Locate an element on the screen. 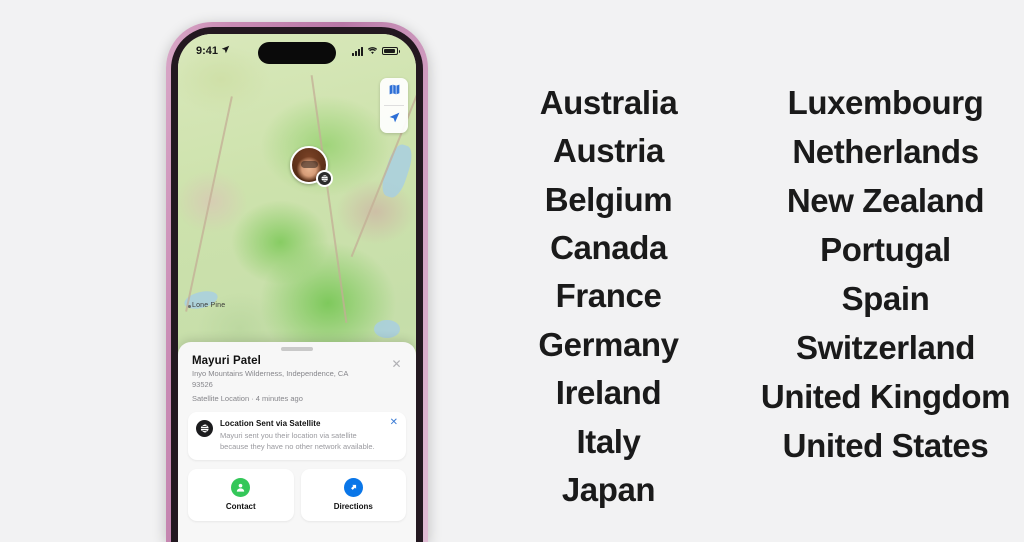  country-item: Portugal is located at coordinates (885, 249).